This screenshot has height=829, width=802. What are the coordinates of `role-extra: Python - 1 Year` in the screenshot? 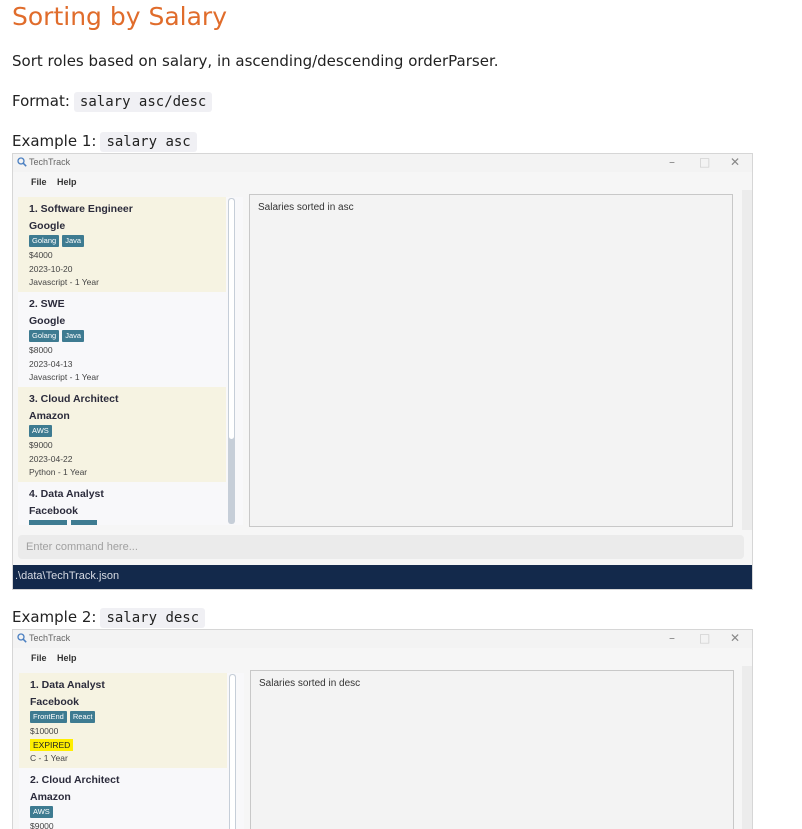 It's located at (58, 472).